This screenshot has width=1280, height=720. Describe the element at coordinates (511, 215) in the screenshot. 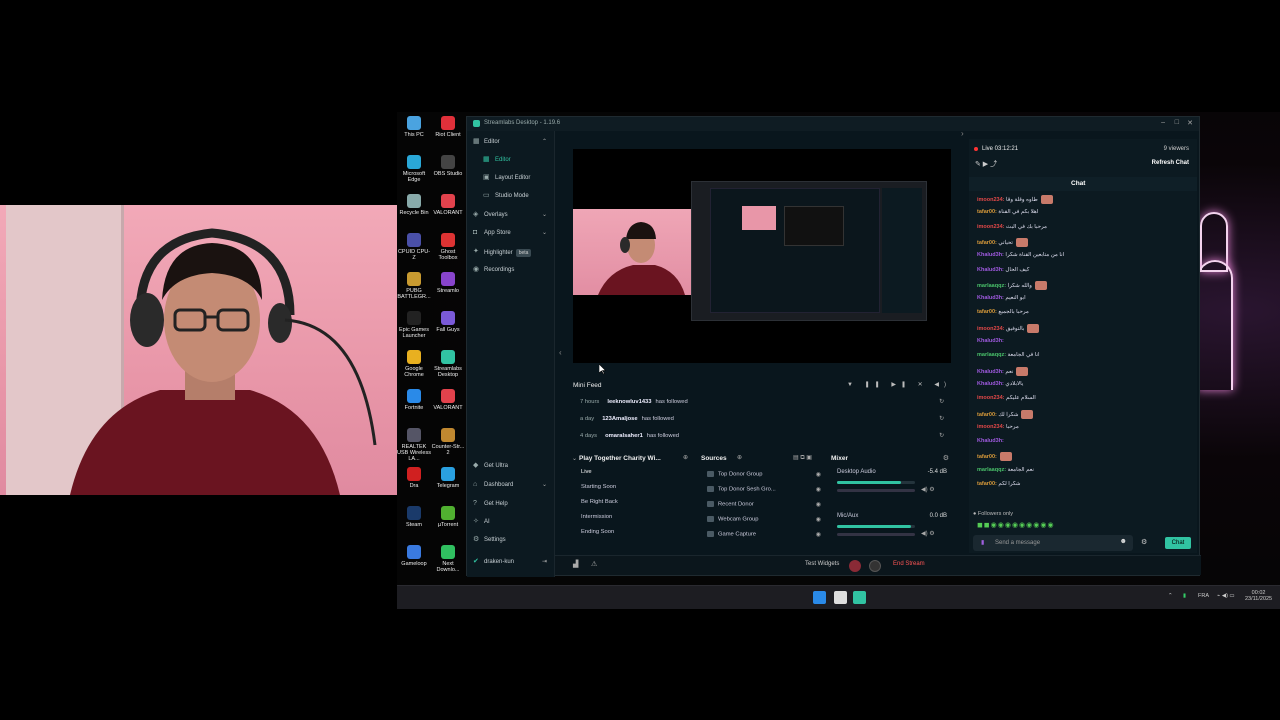

I see `nav-overlays: ◈ Overlays ⌄` at that location.